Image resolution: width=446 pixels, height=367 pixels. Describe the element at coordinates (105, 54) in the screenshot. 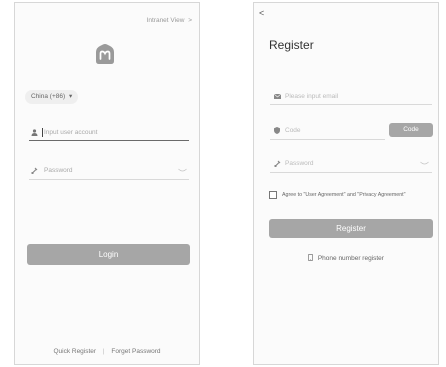

I see `logo-icon` at that location.